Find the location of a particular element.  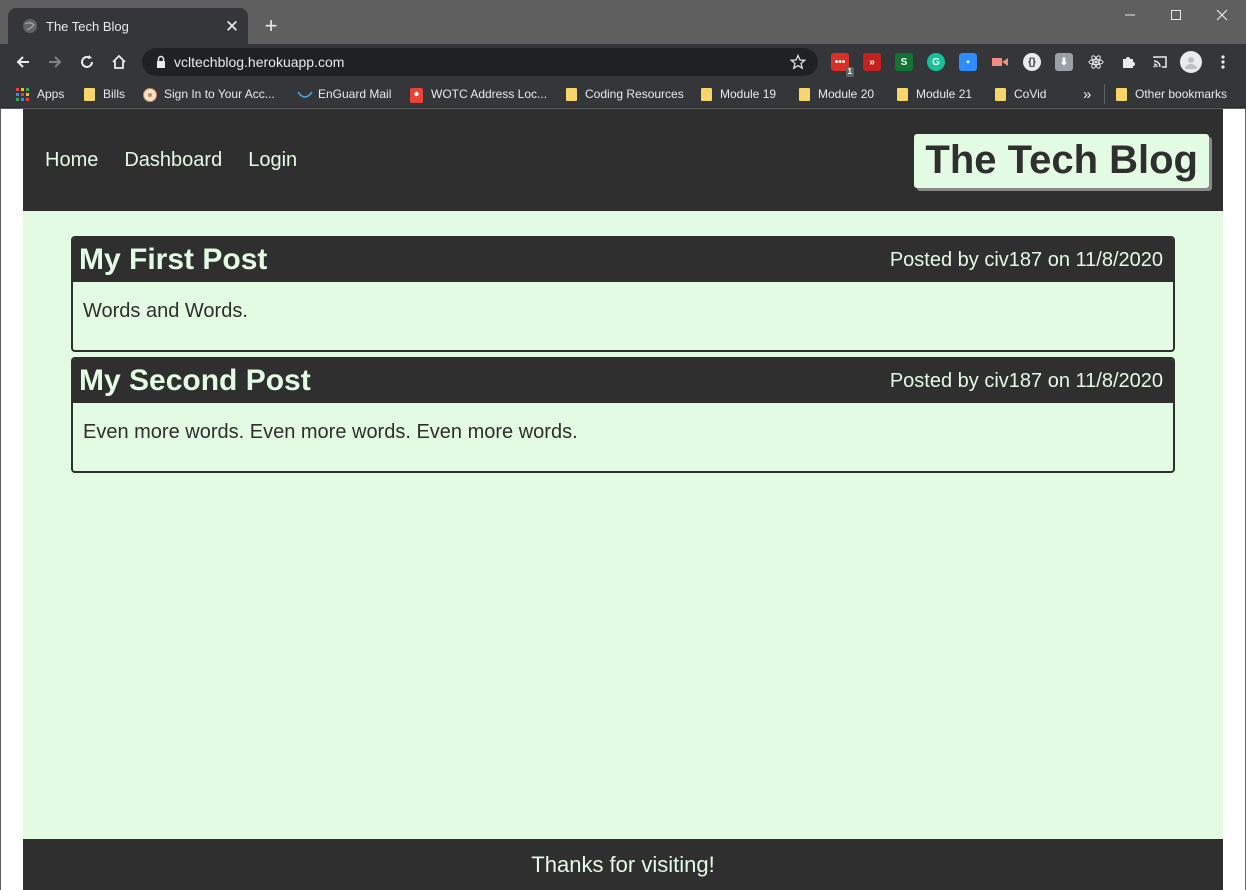

nav-home-link: Home is located at coordinates (71, 160).